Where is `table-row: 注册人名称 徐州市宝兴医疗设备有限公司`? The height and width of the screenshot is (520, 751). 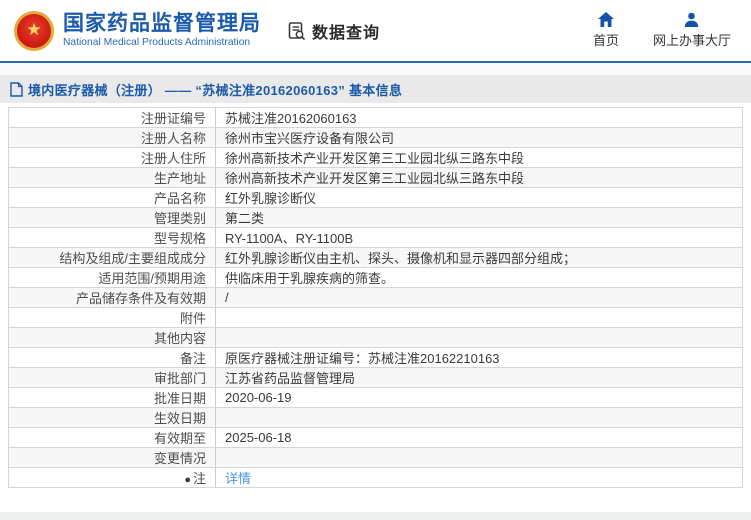 table-row: 注册人名称 徐州市宝兴医疗设备有限公司 is located at coordinates (375, 137).